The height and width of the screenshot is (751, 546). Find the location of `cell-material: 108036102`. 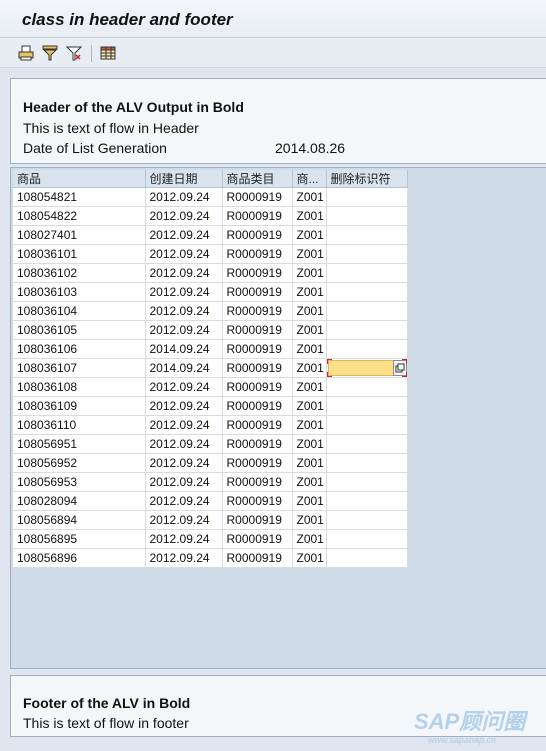

cell-material: 108036102 is located at coordinates (79, 273).